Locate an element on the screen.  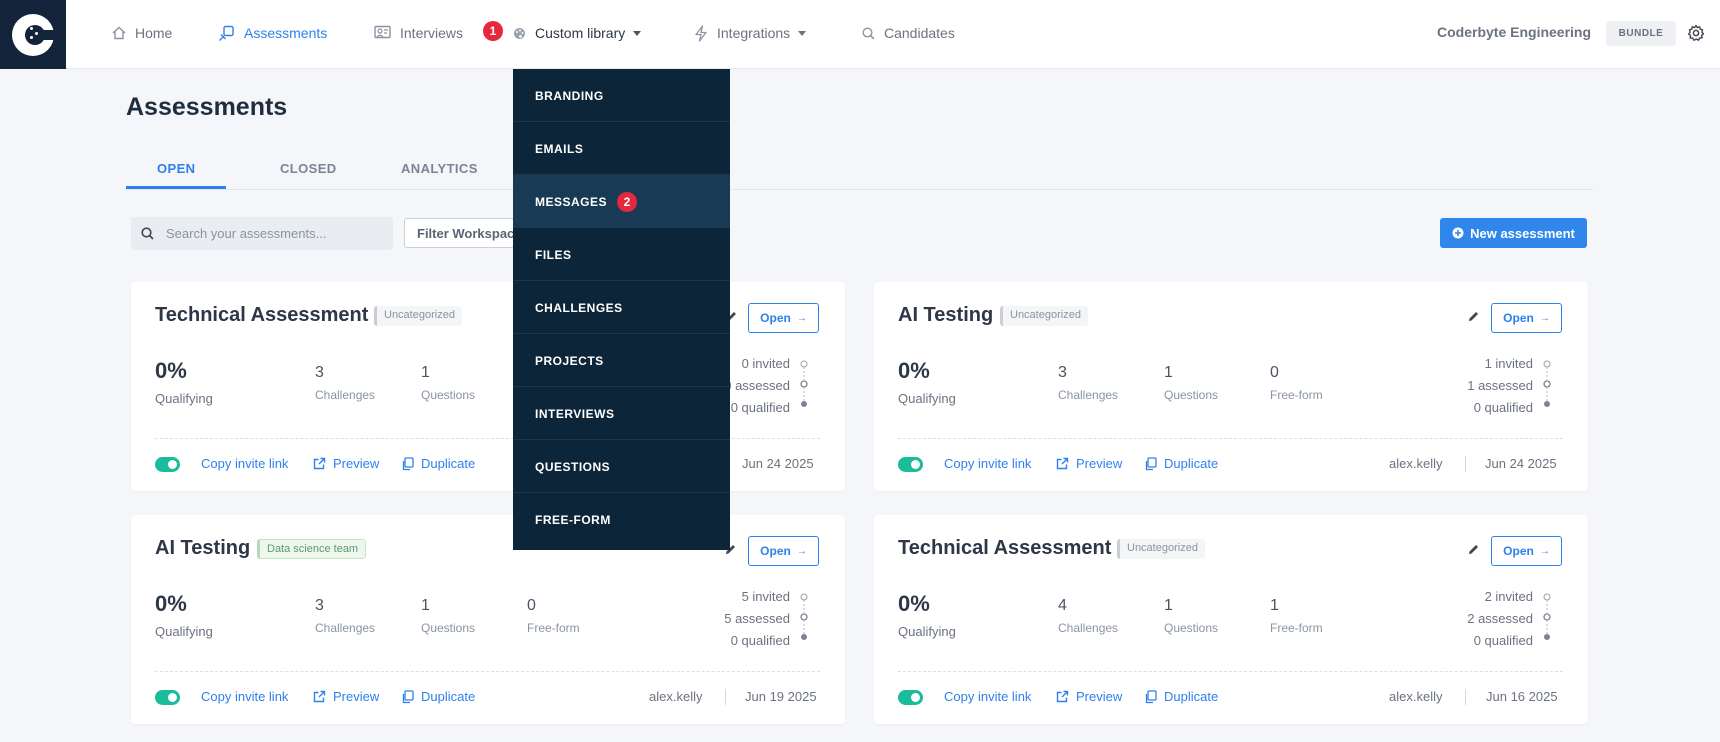
menu-item-branding: BRANDING is located at coordinates (621, 95).